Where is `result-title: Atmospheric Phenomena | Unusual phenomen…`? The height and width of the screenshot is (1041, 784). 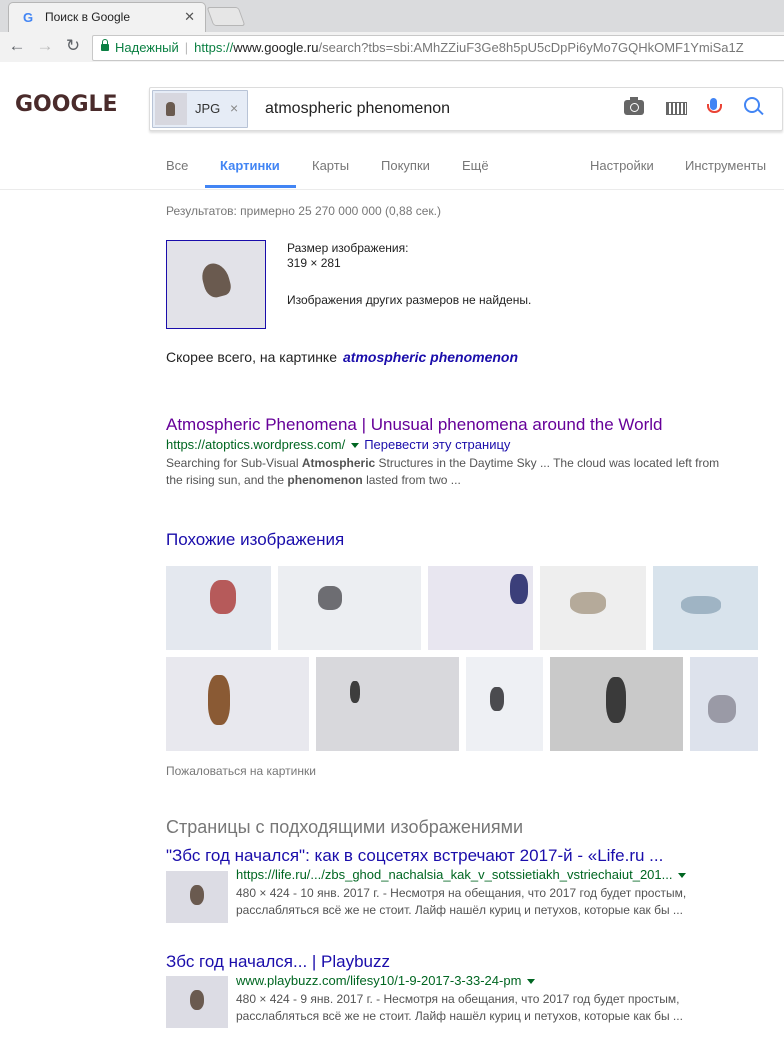 result-title: Atmospheric Phenomena | Unusual phenomen… is located at coordinates (414, 425).